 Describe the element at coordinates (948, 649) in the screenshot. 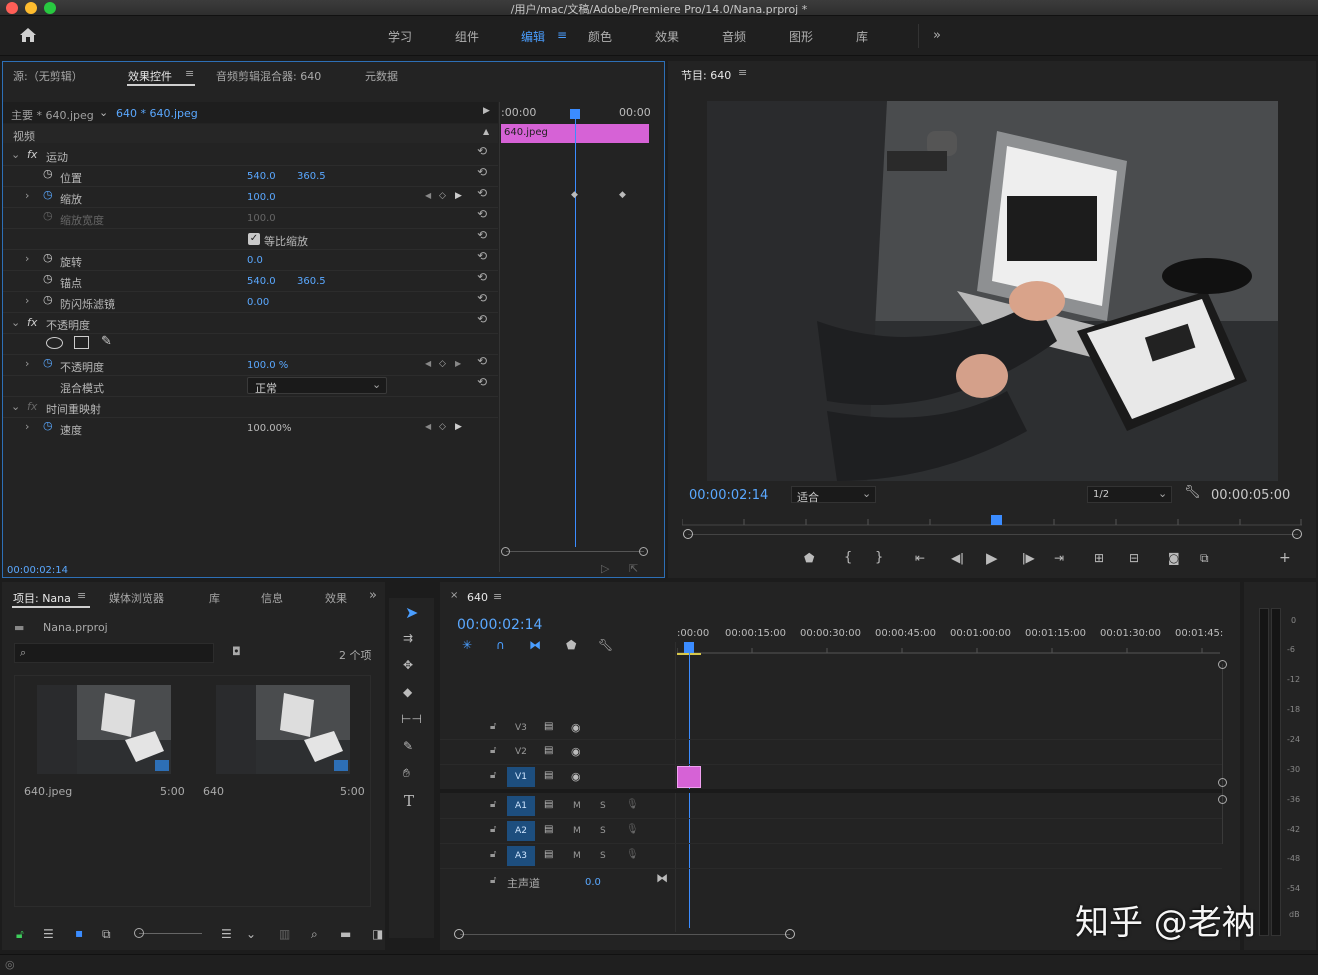

I see `timeline-ruler` at that location.